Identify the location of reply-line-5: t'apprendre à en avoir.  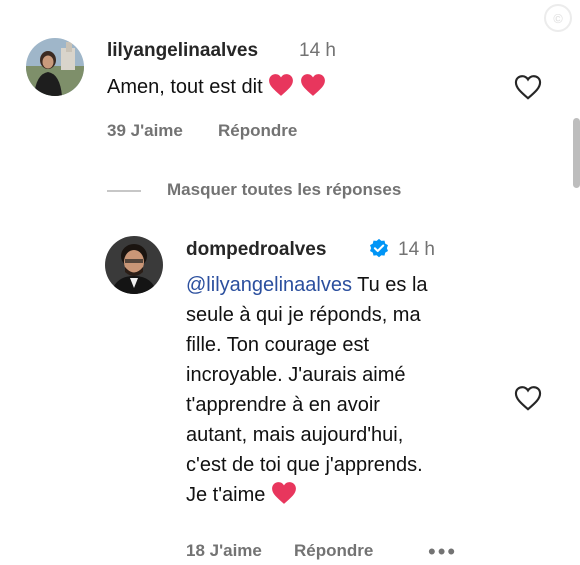
(283, 405).